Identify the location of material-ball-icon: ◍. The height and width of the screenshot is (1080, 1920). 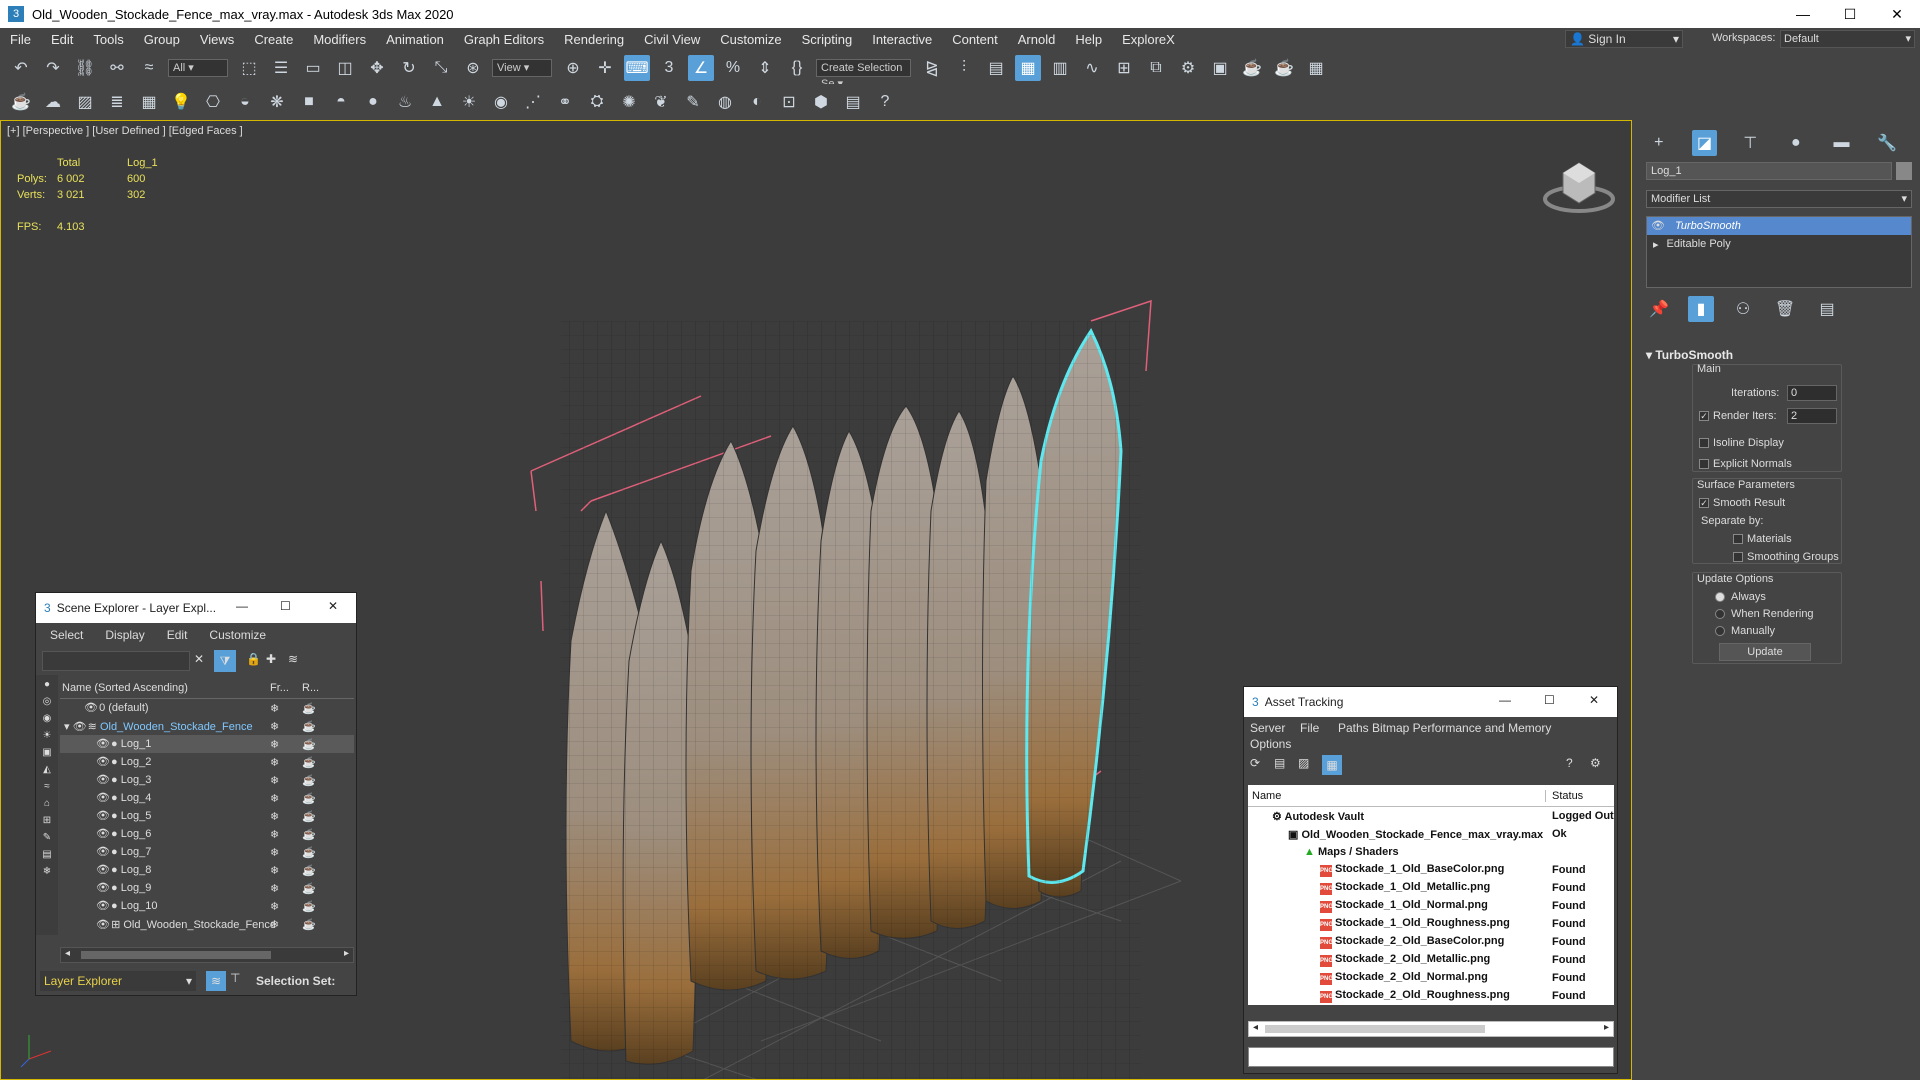
(725, 102).